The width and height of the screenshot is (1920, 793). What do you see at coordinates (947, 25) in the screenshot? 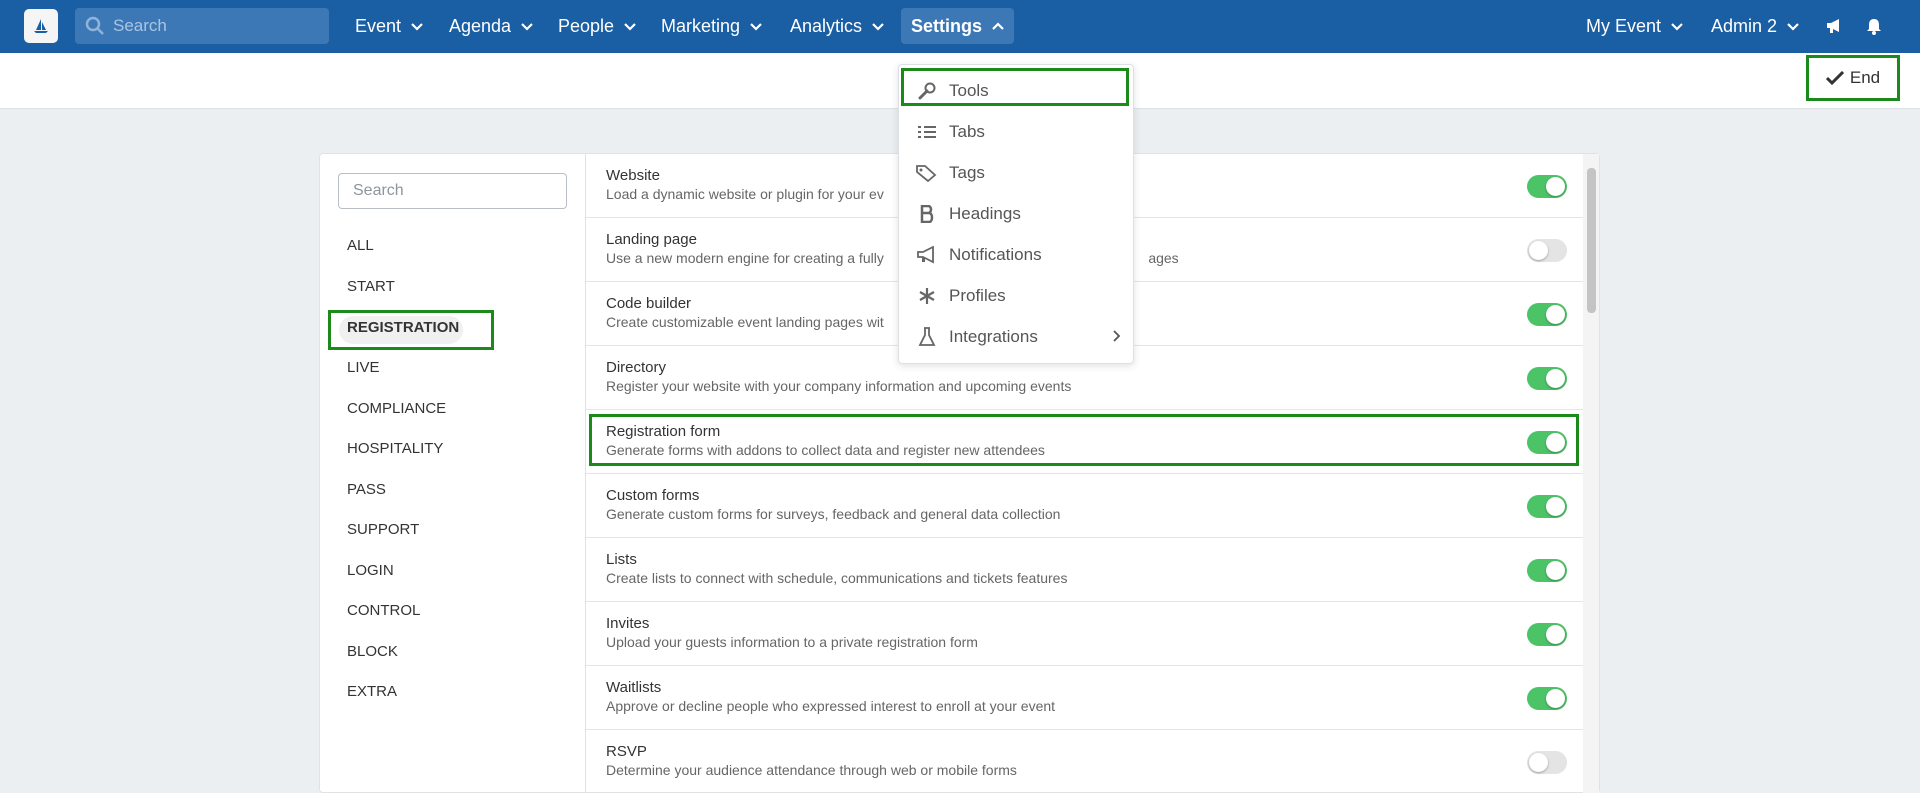
I see `nav-settings-label: Settings` at bounding box center [947, 25].